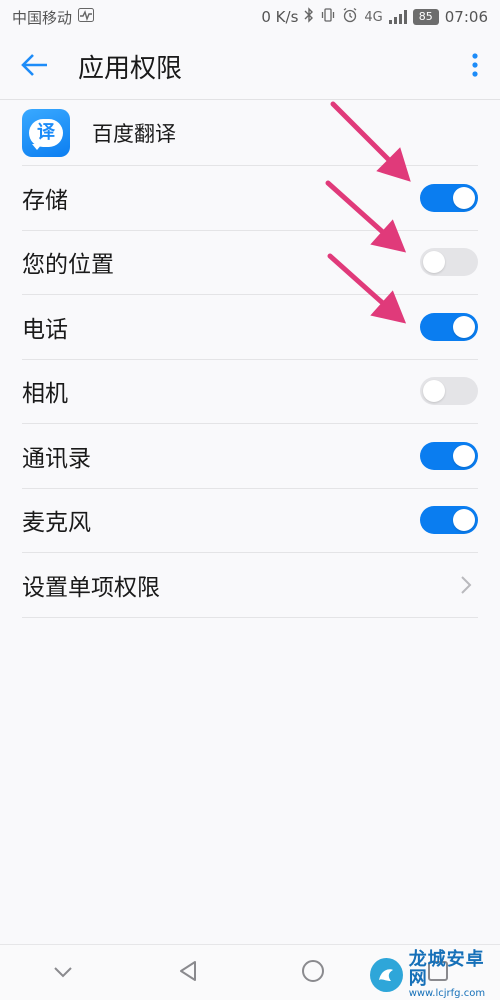 The image size is (500, 1000). I want to click on clock: 07:06, so click(466, 17).